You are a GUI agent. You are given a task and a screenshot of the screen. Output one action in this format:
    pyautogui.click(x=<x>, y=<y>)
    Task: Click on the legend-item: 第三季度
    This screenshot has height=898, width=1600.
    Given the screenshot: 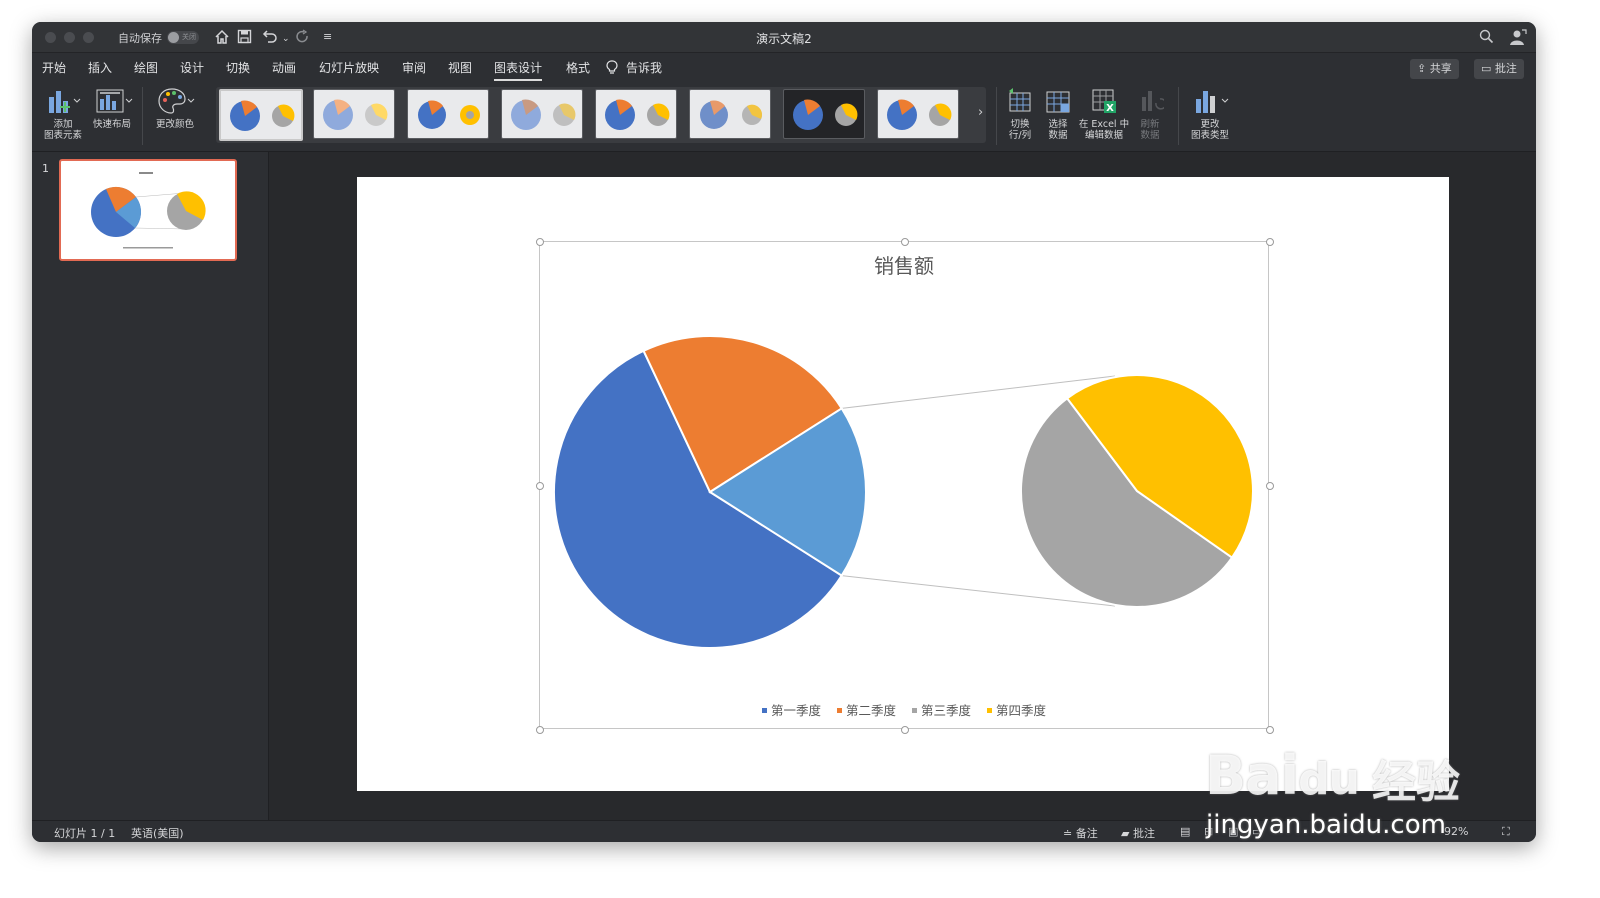 What is the action you would take?
    pyautogui.click(x=941, y=709)
    